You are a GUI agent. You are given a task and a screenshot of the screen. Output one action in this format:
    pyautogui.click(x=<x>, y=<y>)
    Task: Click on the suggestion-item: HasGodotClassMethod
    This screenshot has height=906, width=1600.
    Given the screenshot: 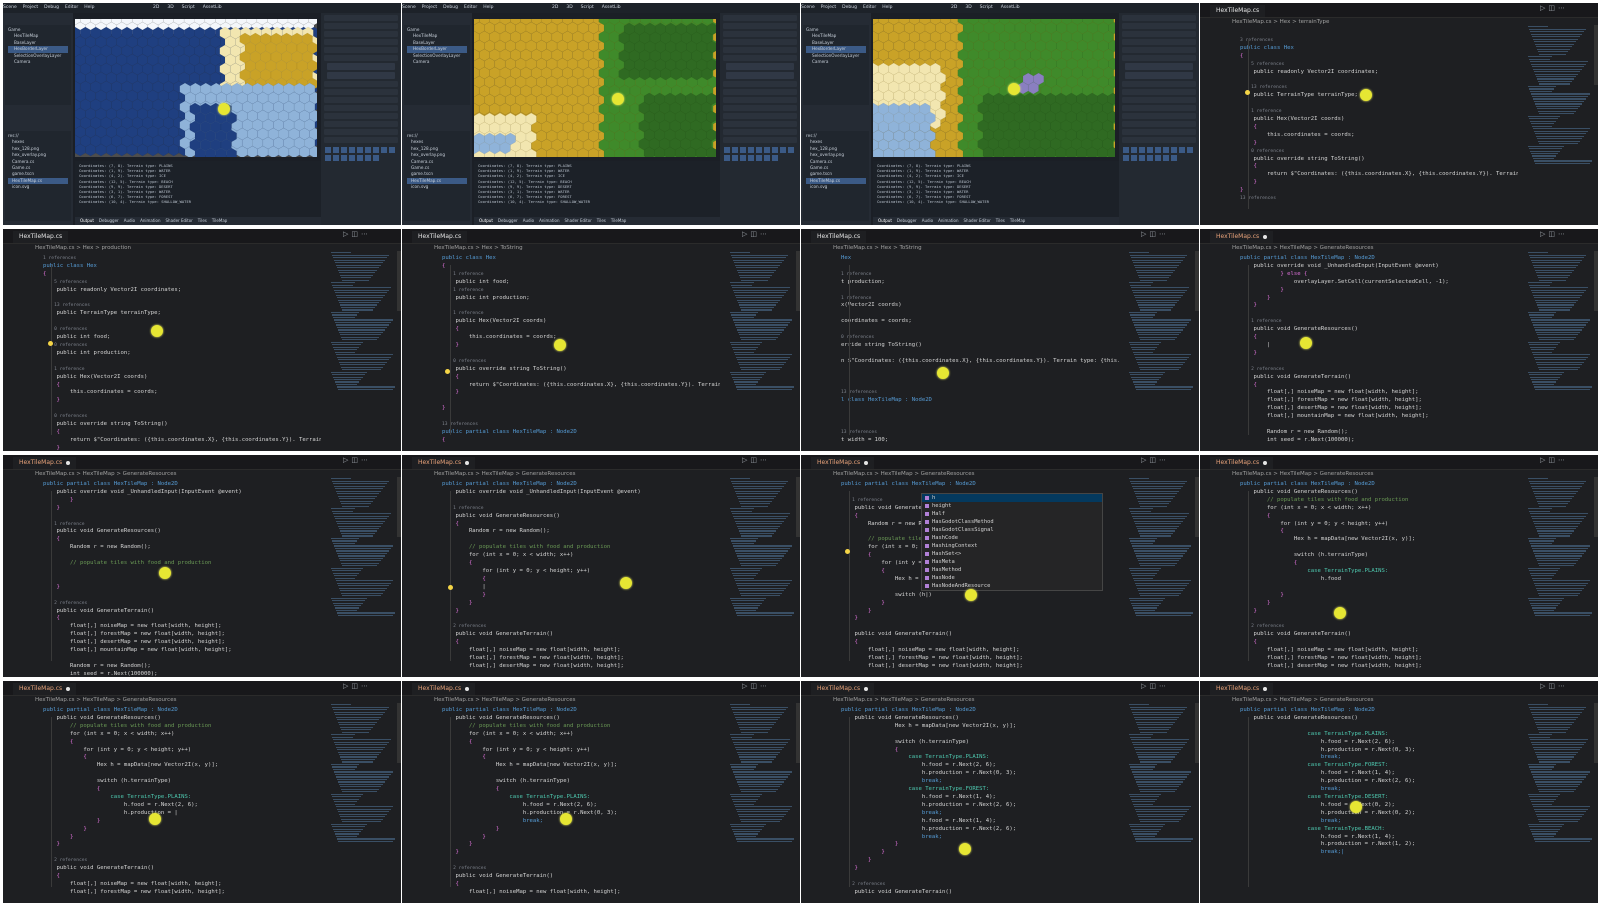 What is the action you would take?
    pyautogui.click(x=1012, y=522)
    